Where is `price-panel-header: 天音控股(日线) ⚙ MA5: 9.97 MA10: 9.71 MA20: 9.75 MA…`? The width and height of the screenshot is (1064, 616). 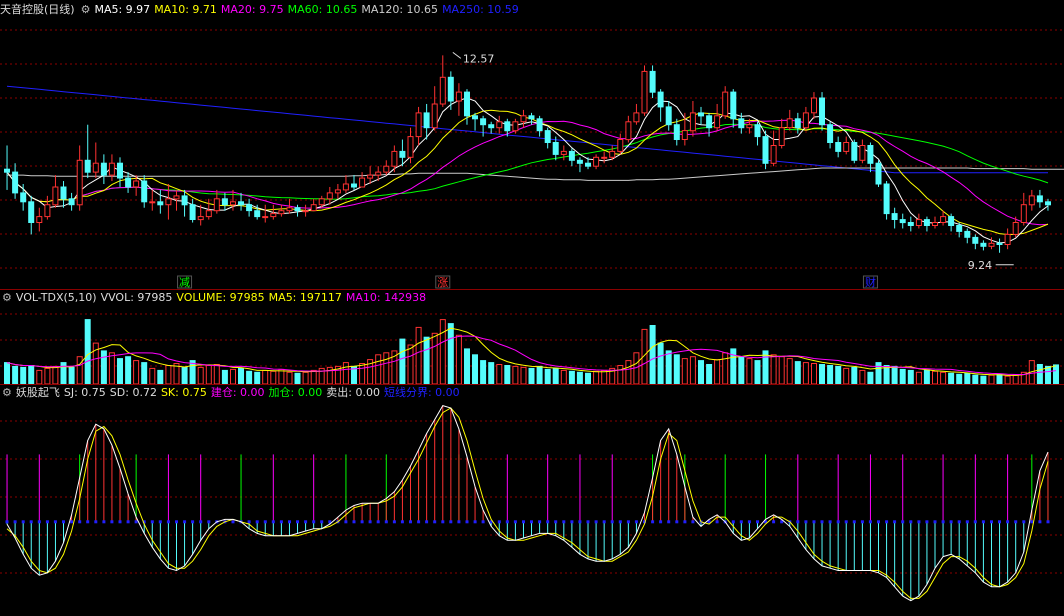 price-panel-header: 天音控股(日线) ⚙ MA5: 9.97 MA10: 9.71 MA20: 9.75 MA… is located at coordinates (263, 10).